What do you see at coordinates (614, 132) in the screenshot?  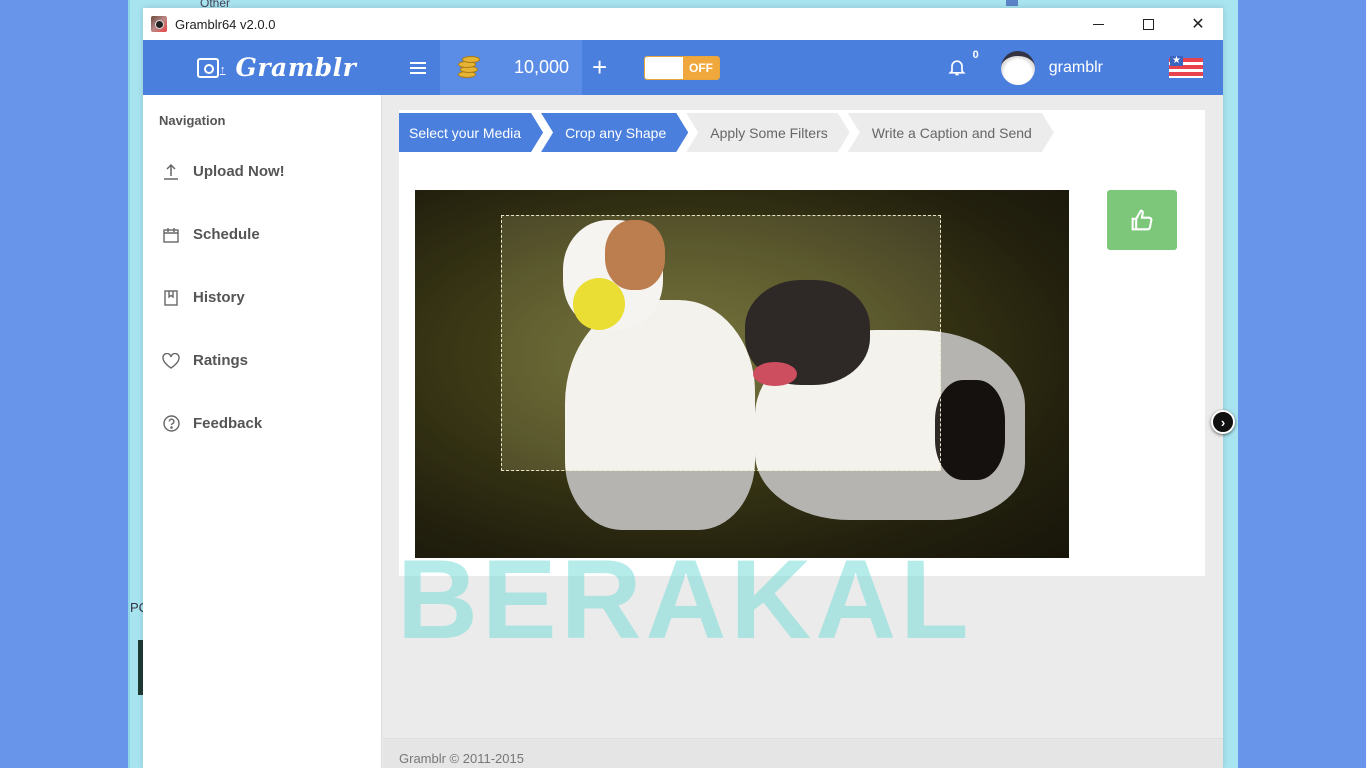 I see `step-crop-shape: Crop any Shape` at bounding box center [614, 132].